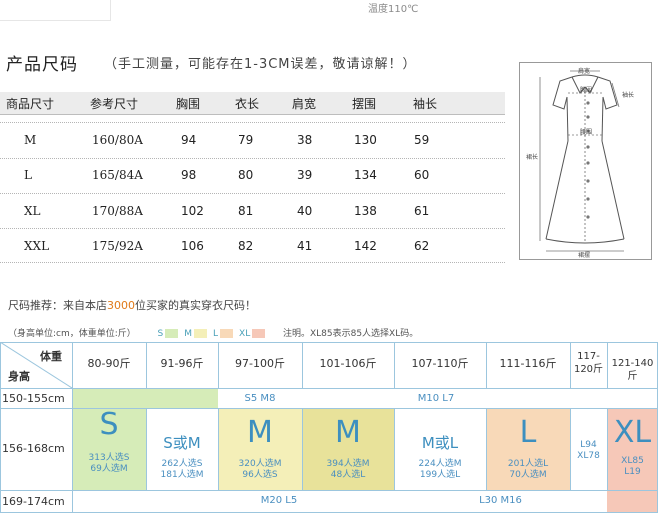 This screenshot has height=532, width=658. Describe the element at coordinates (33, 398) in the screenshot. I see `grid-height-label: 150-155cm` at that location.